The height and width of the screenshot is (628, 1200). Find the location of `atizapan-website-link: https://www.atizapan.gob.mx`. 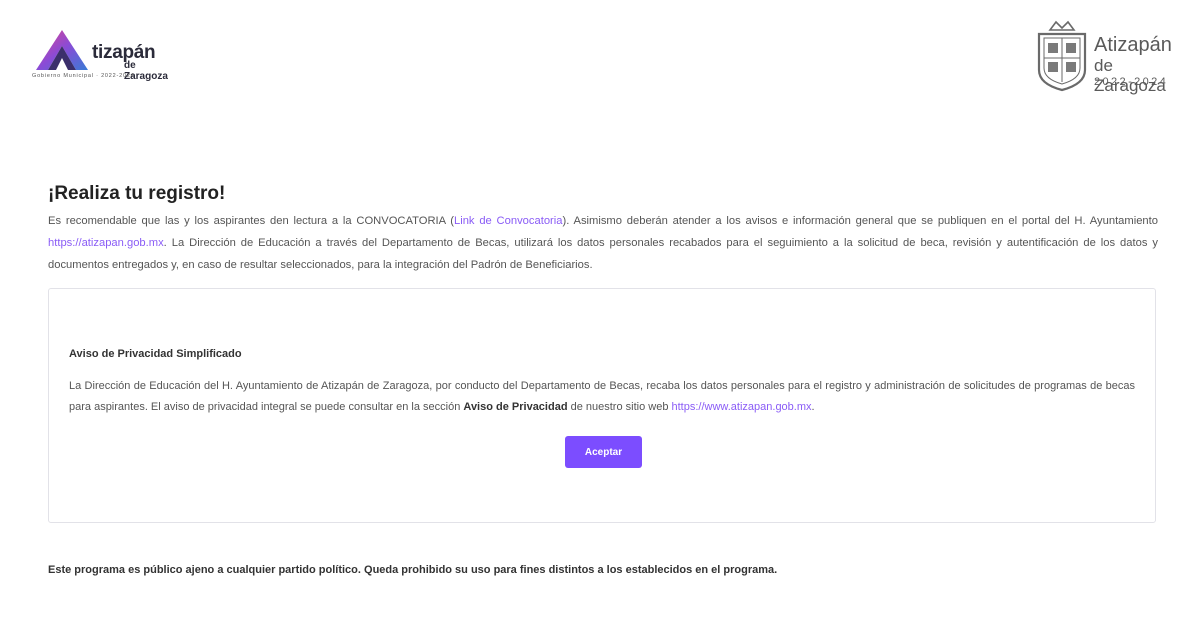

atizapan-website-link: https://www.atizapan.gob.mx is located at coordinates (742, 407).